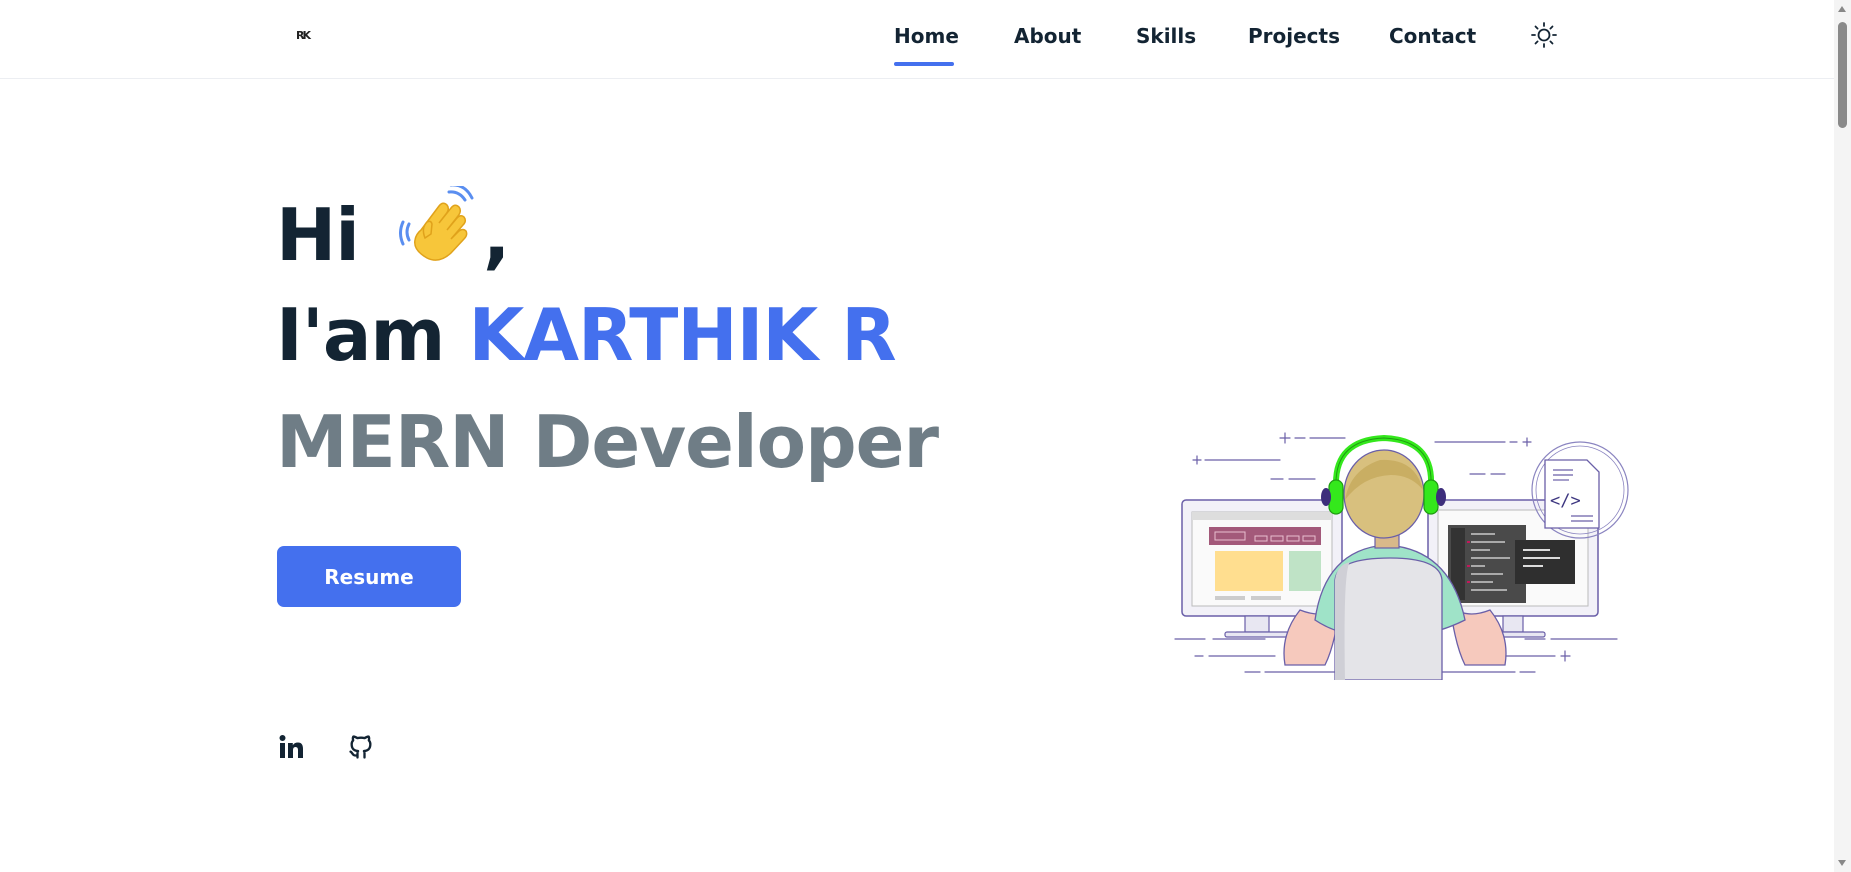  I want to click on greeting-heading: Hi ,, so click(393, 230).